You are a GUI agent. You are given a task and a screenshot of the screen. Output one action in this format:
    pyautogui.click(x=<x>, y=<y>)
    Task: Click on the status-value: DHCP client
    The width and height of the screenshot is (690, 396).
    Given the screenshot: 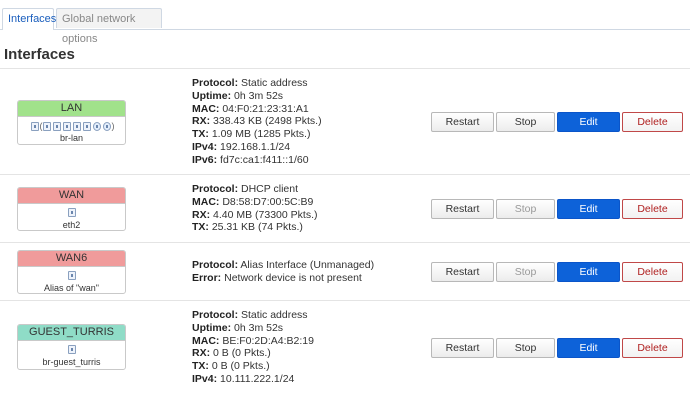 What is the action you would take?
    pyautogui.click(x=268, y=189)
    